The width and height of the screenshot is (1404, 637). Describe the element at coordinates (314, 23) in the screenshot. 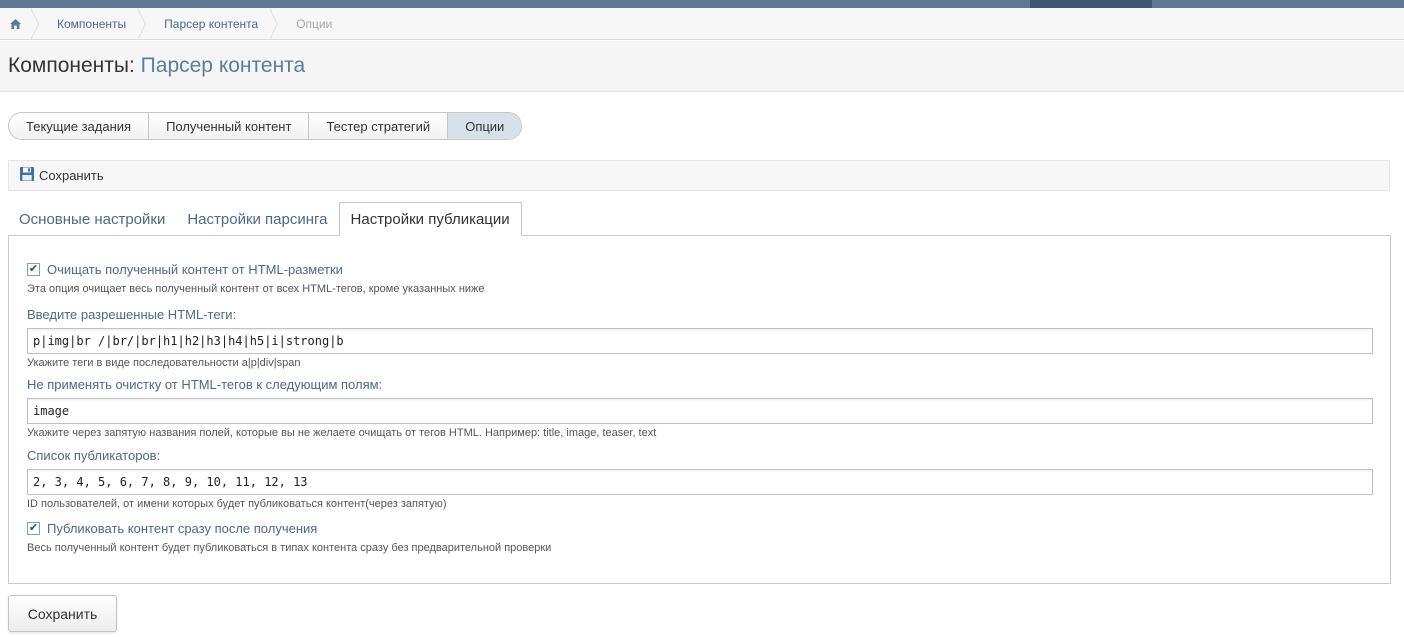

I see `breadcrumb-item-options: Опции` at that location.